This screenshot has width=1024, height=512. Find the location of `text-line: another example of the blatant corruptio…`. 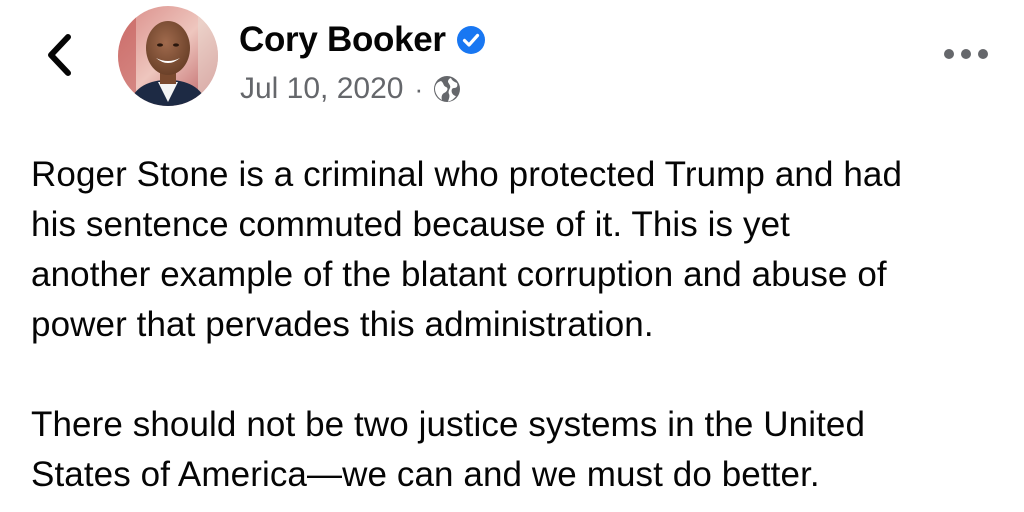

text-line: another example of the blatant corruptio… is located at coordinates (459, 274).